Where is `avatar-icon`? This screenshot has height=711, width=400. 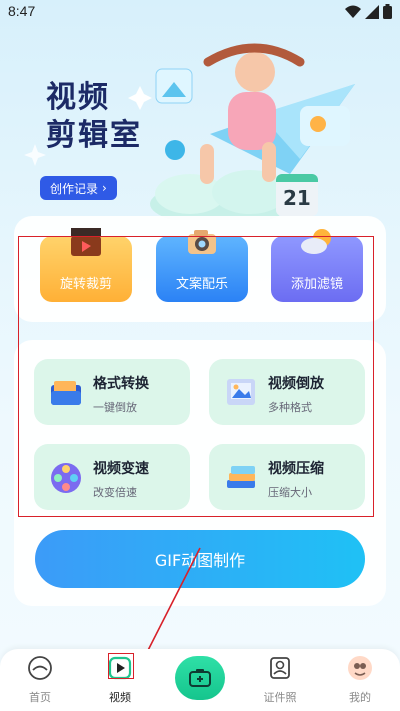 avatar-icon is located at coordinates (360, 668).